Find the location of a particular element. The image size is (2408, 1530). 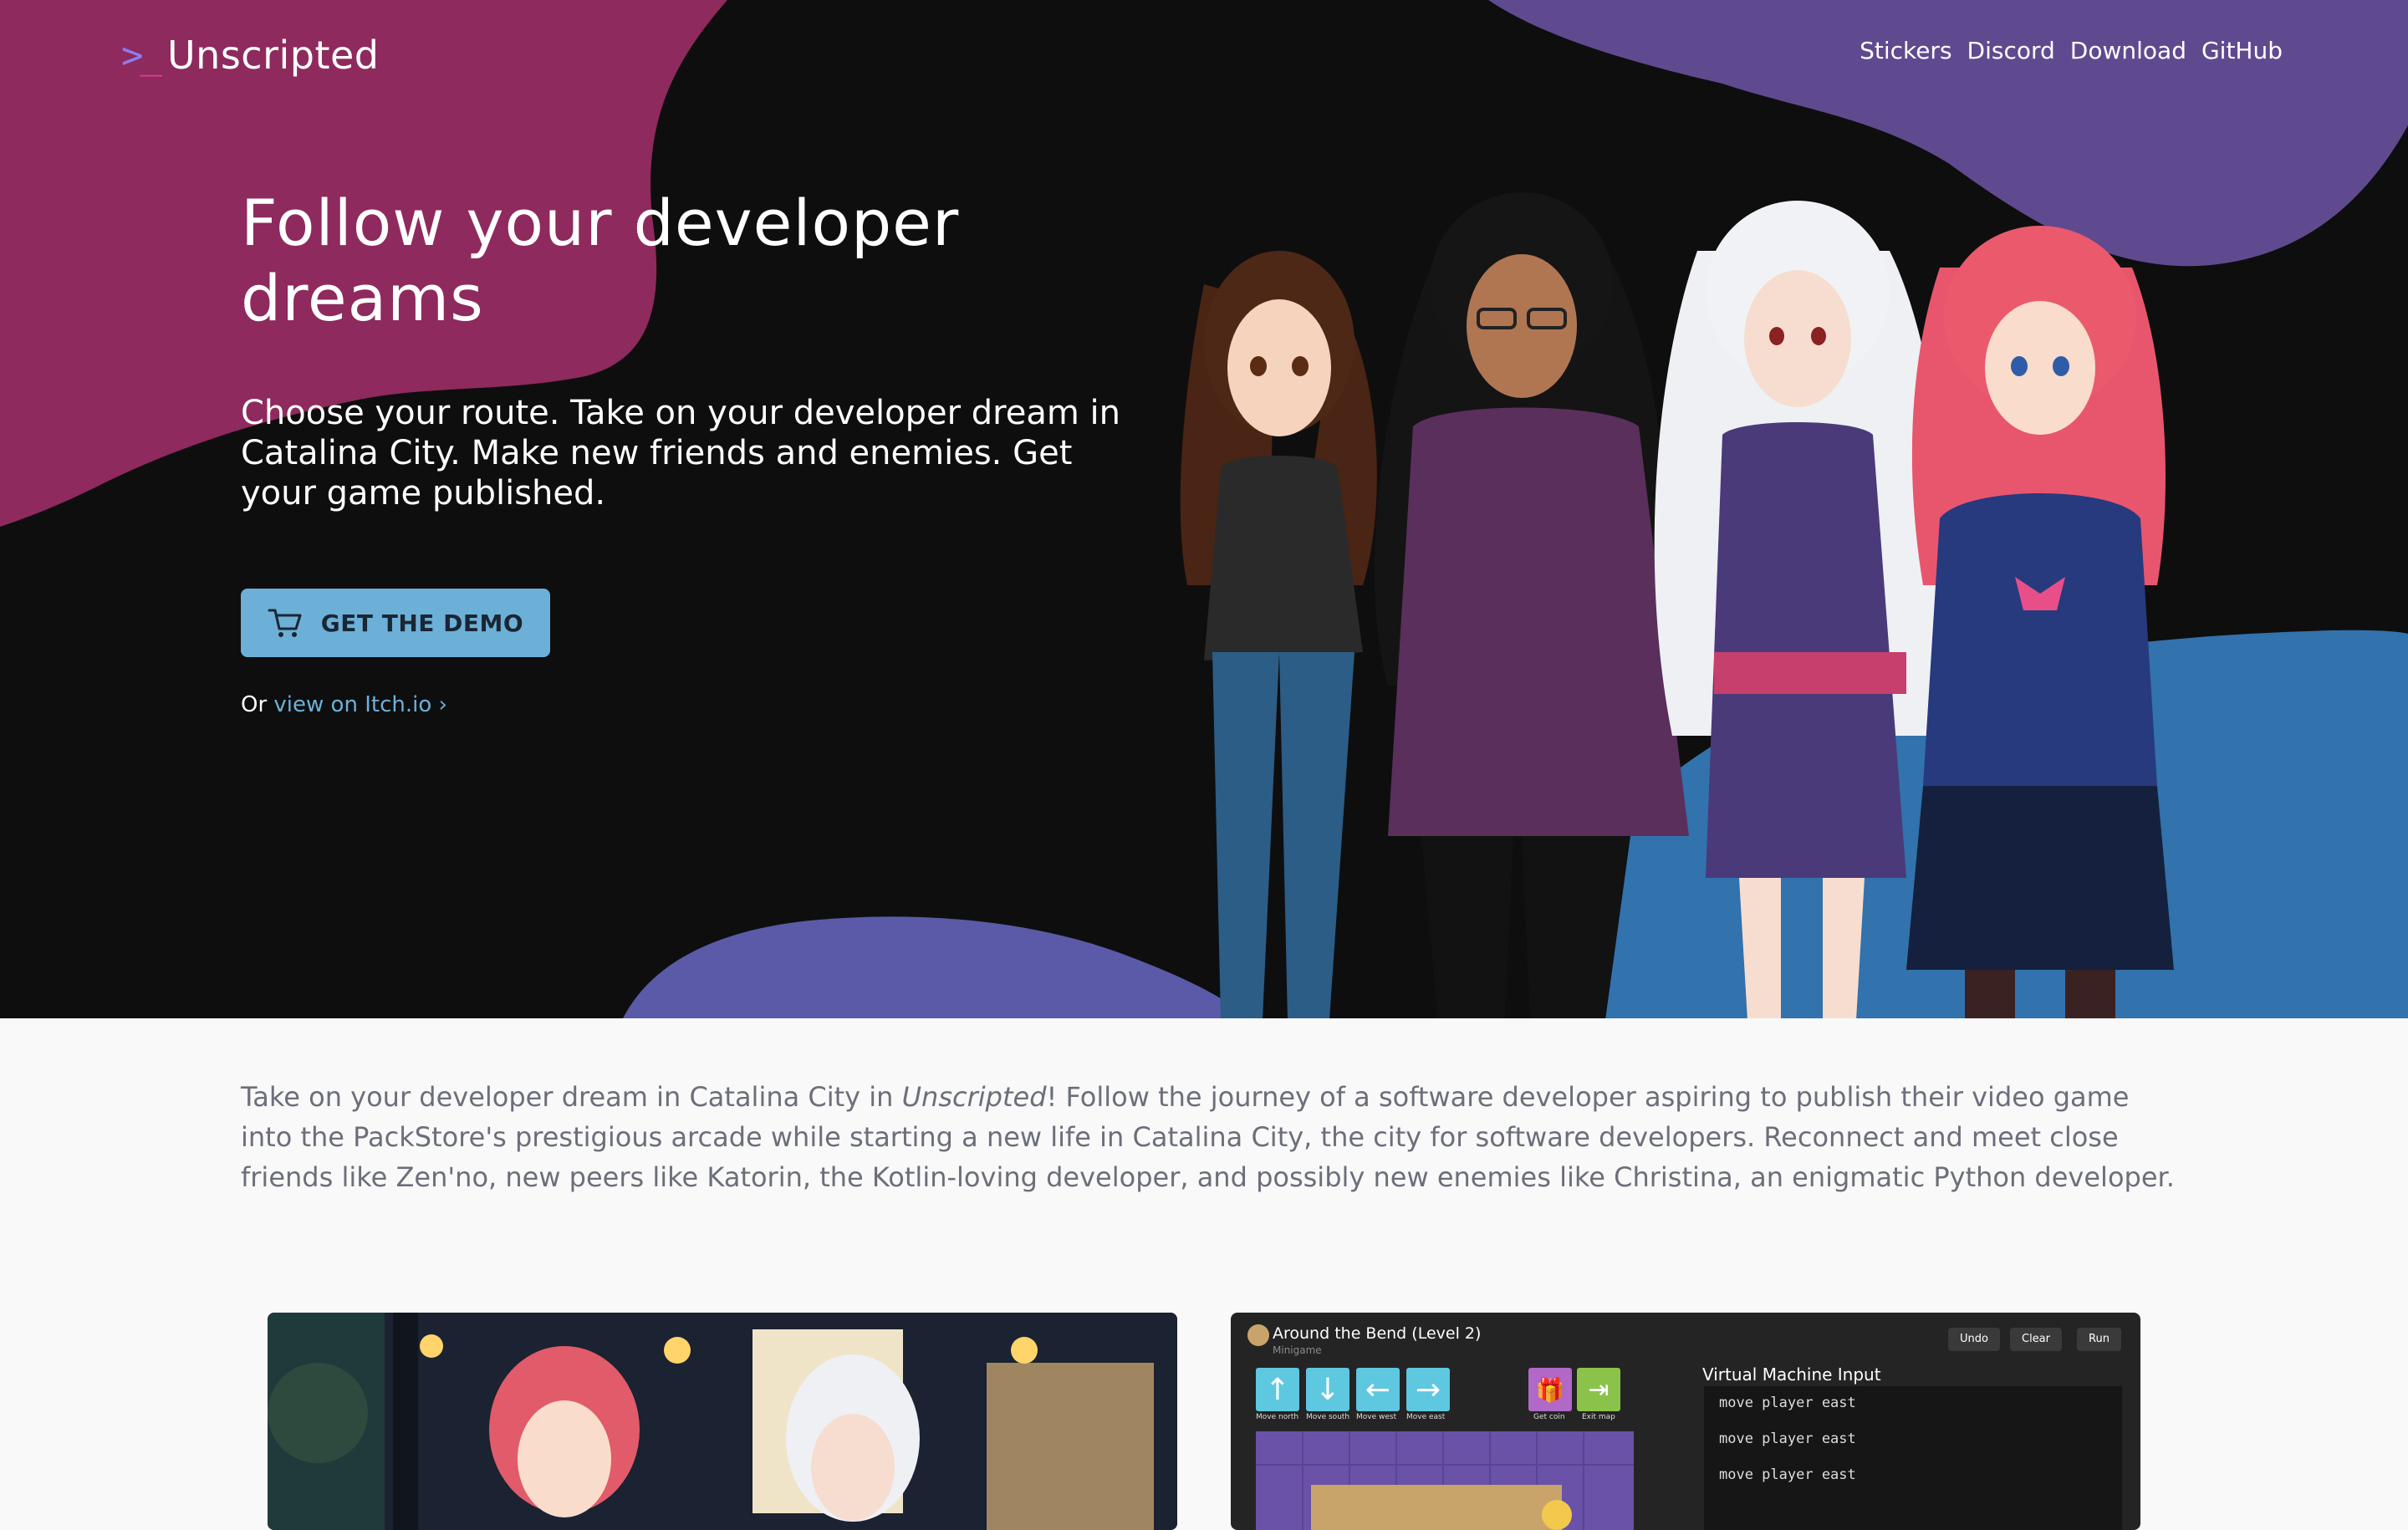

arrow-left-icon: ← is located at coordinates (1378, 1389).